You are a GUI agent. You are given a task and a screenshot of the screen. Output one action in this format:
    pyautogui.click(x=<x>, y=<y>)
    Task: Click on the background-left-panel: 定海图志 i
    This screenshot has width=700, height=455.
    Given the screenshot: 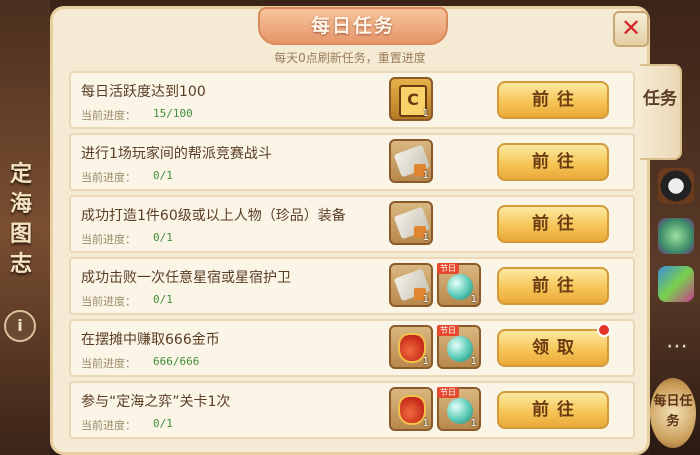 What is the action you would take?
    pyautogui.click(x=25, y=227)
    